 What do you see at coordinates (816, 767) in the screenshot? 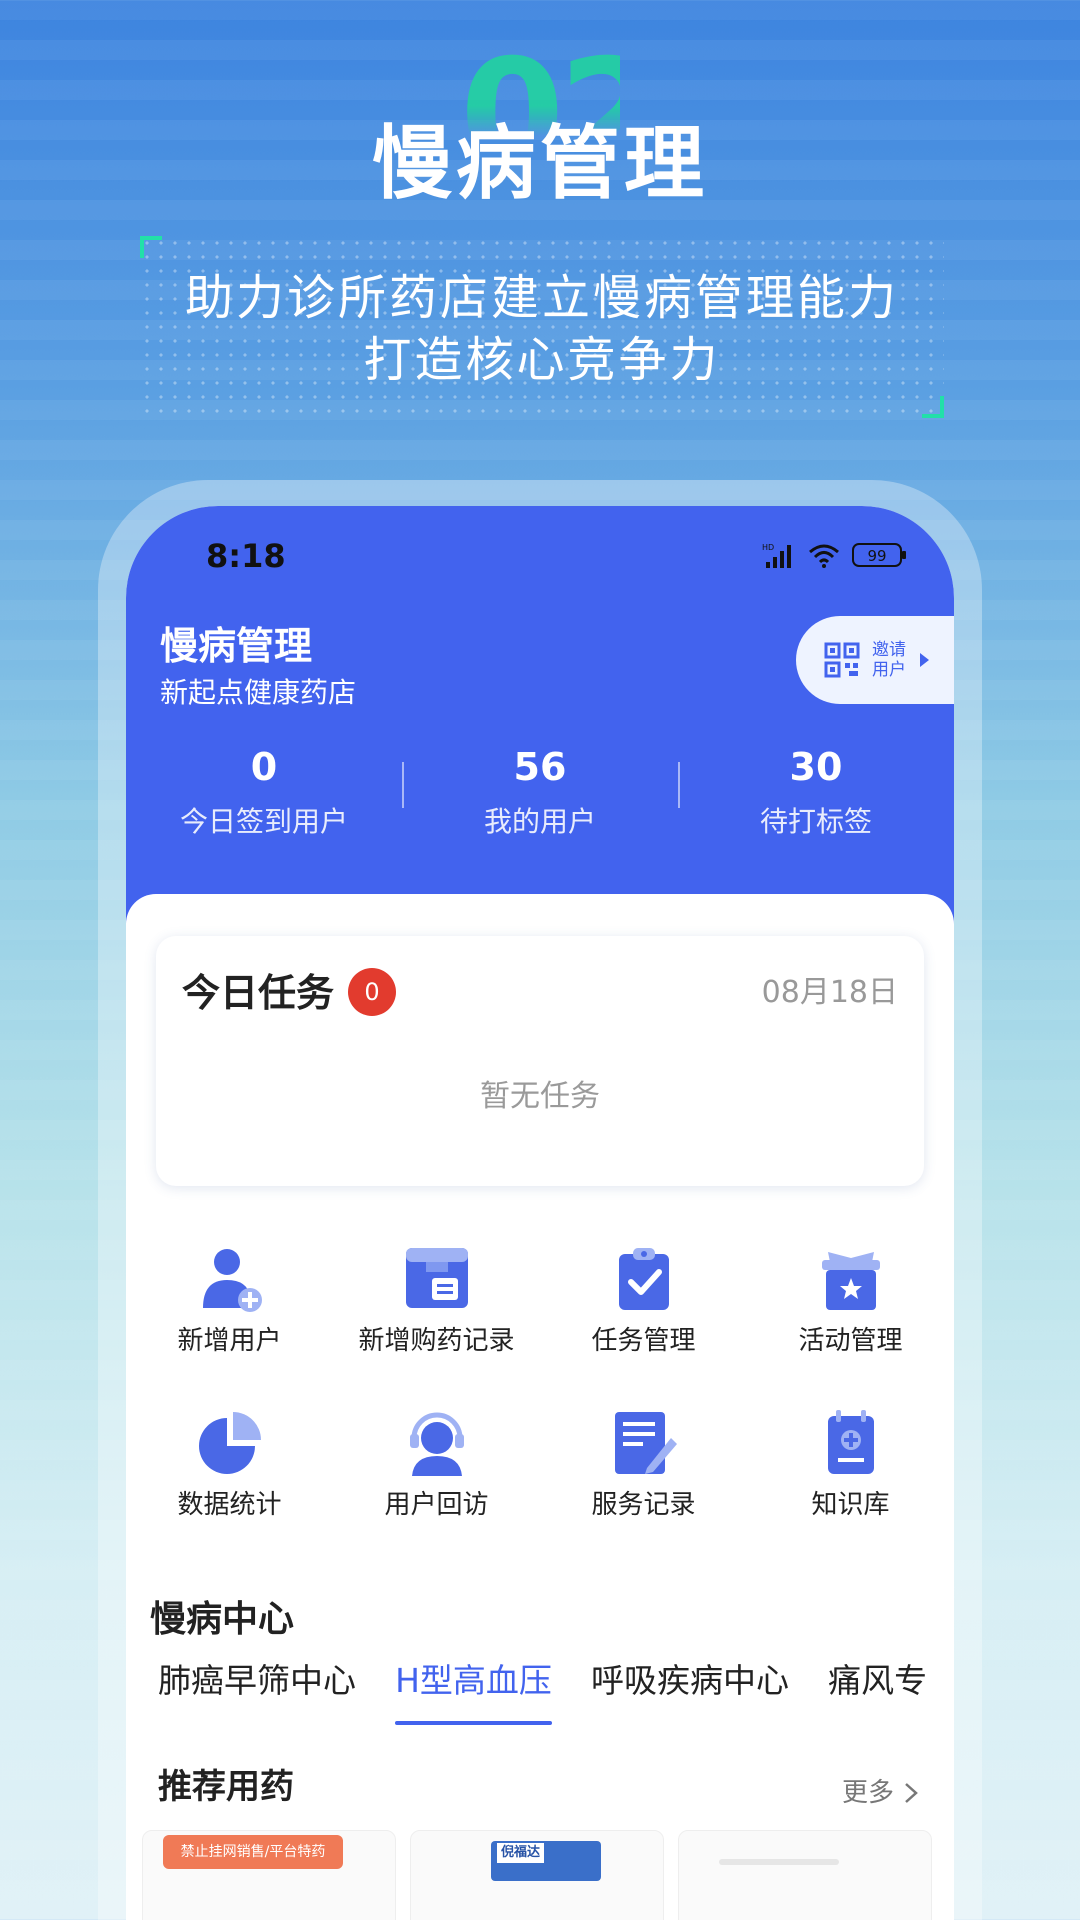
I see `stat-value: 30` at bounding box center [816, 767].